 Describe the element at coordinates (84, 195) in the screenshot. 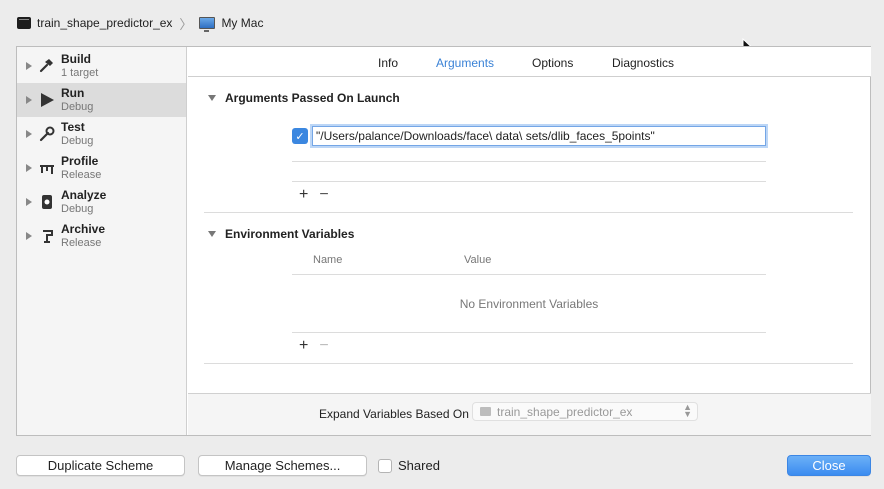

I see `sidebar-item-title: Analyze` at that location.